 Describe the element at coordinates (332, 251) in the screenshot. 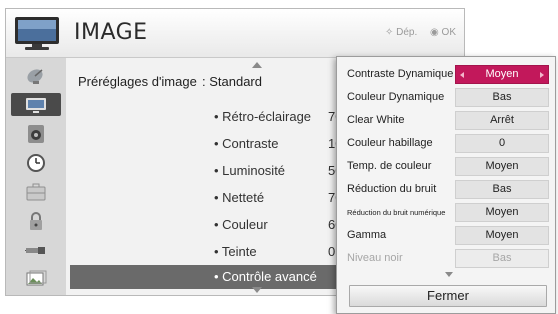

I see `setting-value: 0` at that location.